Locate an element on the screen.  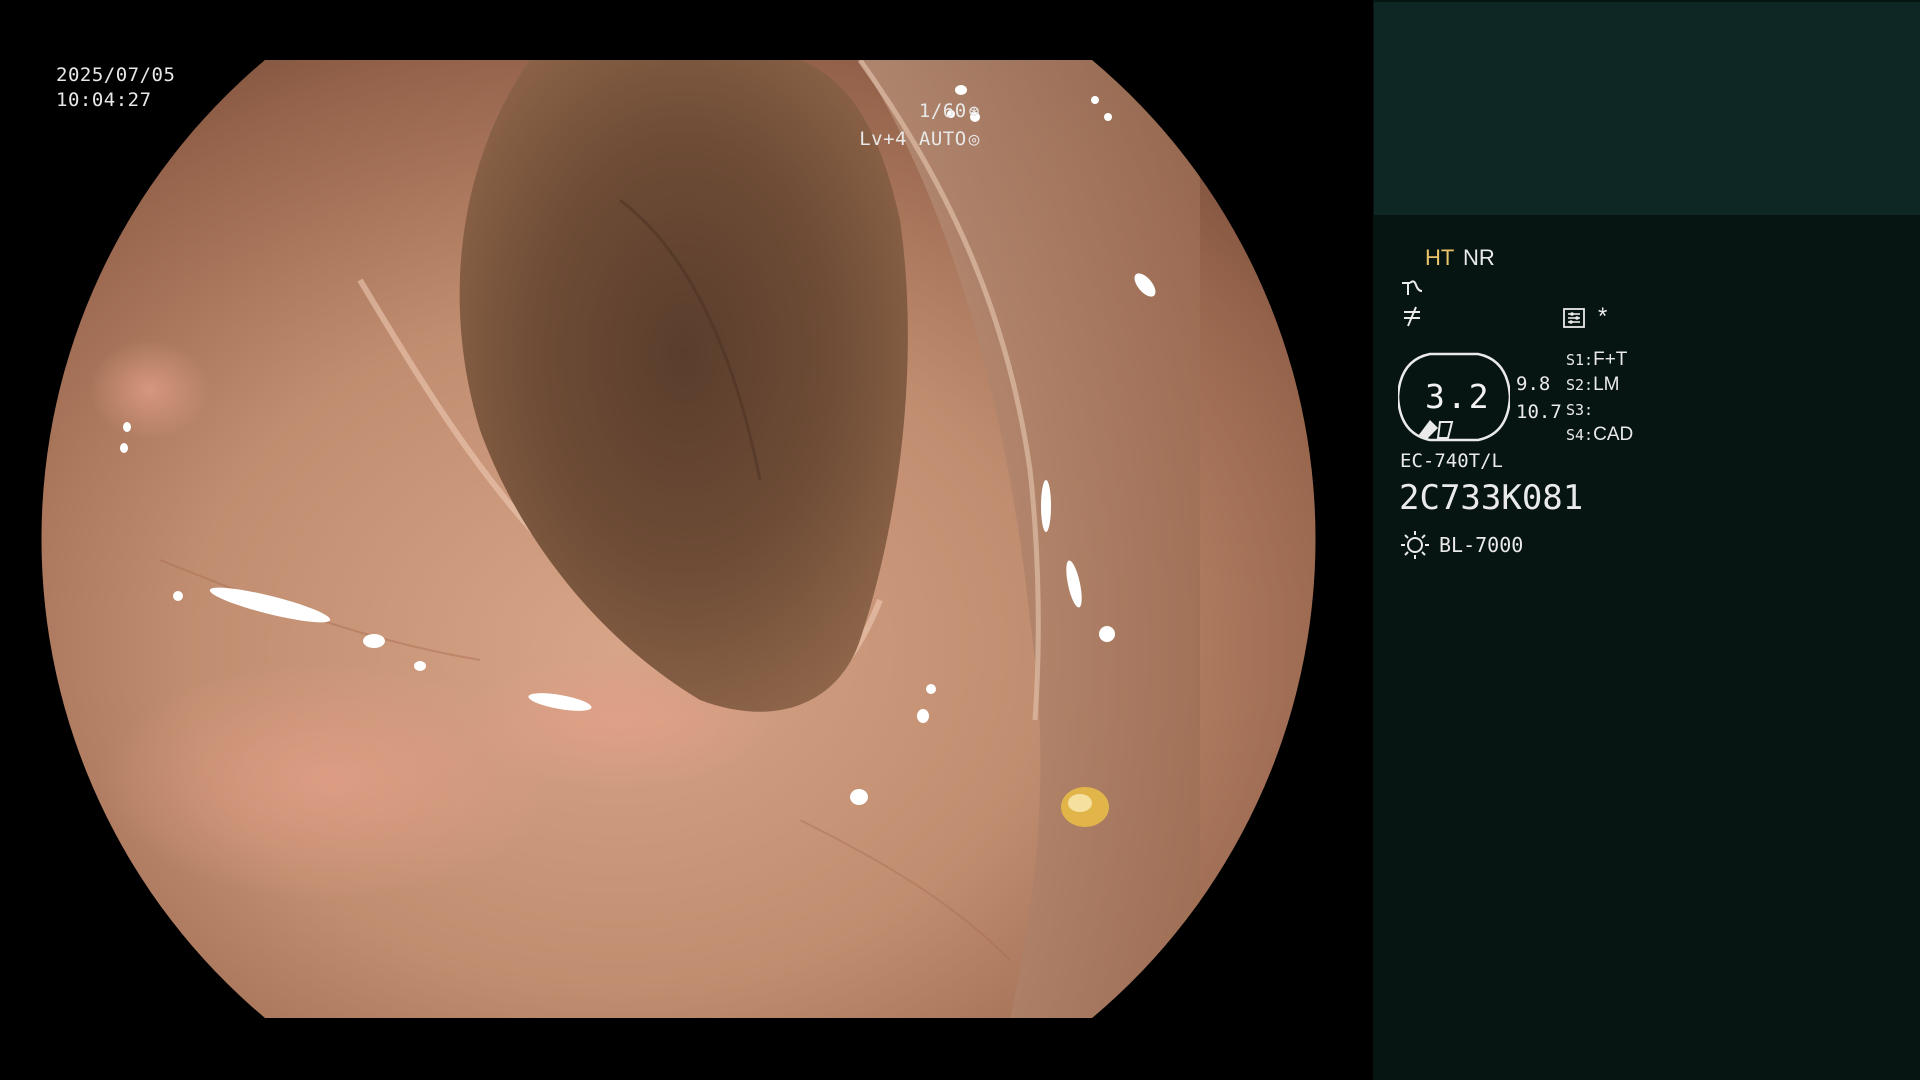
aperture-icon: ⊛ is located at coordinates (974, 111).